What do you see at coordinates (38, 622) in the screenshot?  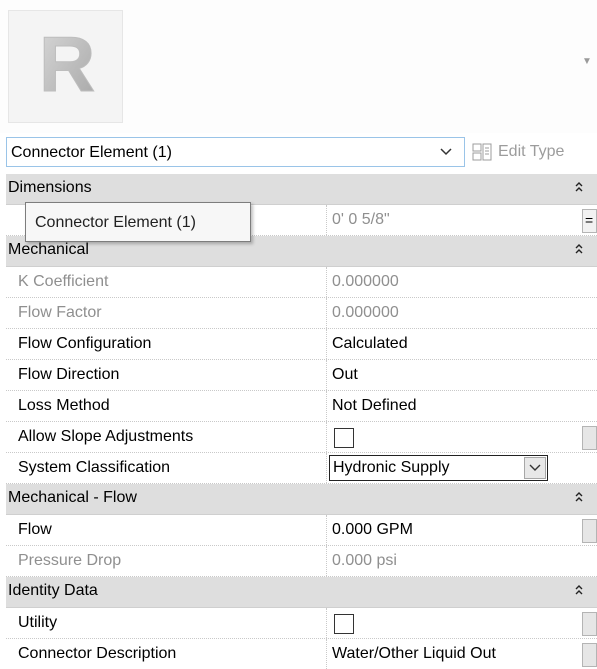 I see `property-name: Utility` at bounding box center [38, 622].